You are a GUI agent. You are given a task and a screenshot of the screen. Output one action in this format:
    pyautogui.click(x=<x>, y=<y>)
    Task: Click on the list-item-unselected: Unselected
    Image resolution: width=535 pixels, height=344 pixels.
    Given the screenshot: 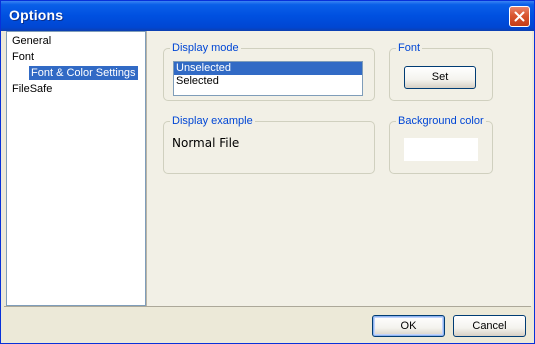 What is the action you would take?
    pyautogui.click(x=268, y=68)
    